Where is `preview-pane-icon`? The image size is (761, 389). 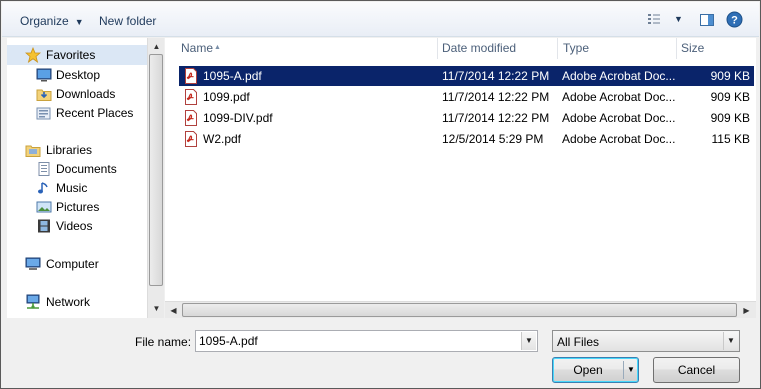
preview-pane-icon is located at coordinates (707, 20).